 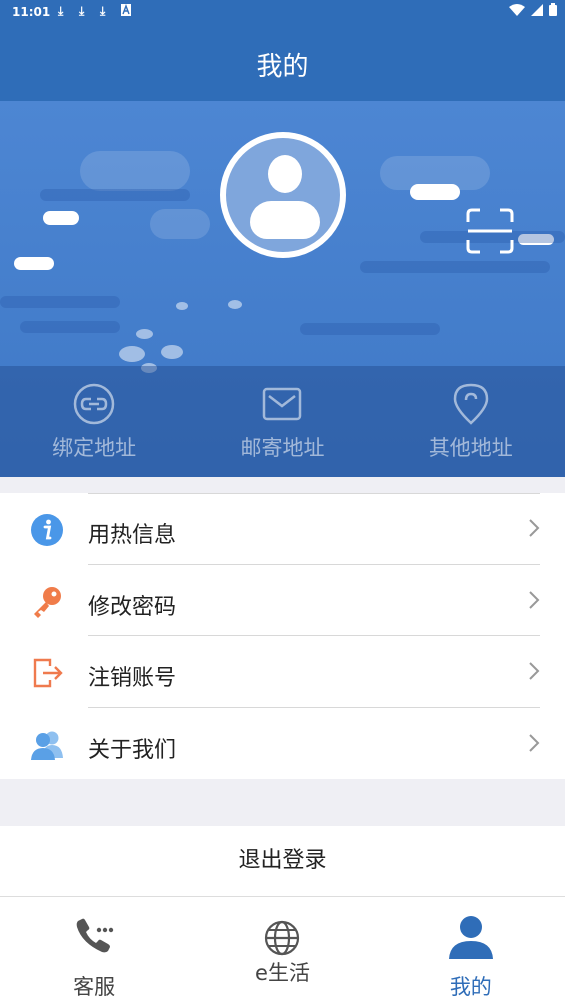 What do you see at coordinates (282, 12) in the screenshot?
I see `status-bar: 11:01 ⤓ ⤓ ⤓` at bounding box center [282, 12].